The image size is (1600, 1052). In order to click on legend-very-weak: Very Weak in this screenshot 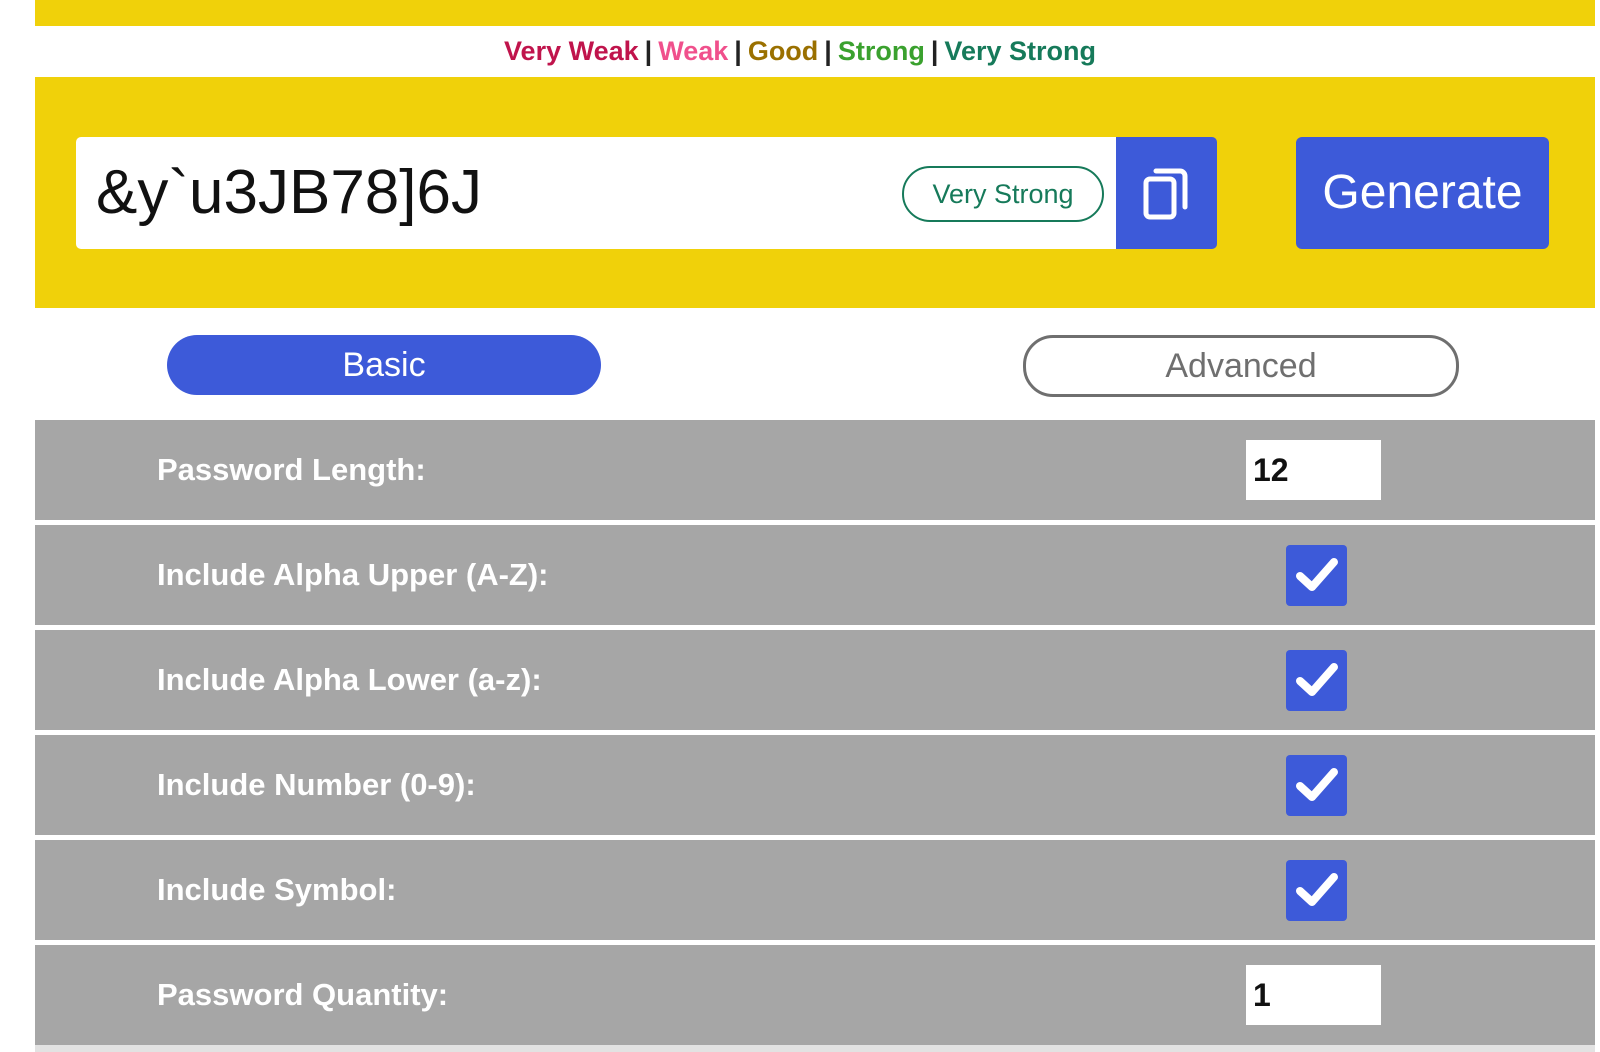, I will do `click(571, 51)`.